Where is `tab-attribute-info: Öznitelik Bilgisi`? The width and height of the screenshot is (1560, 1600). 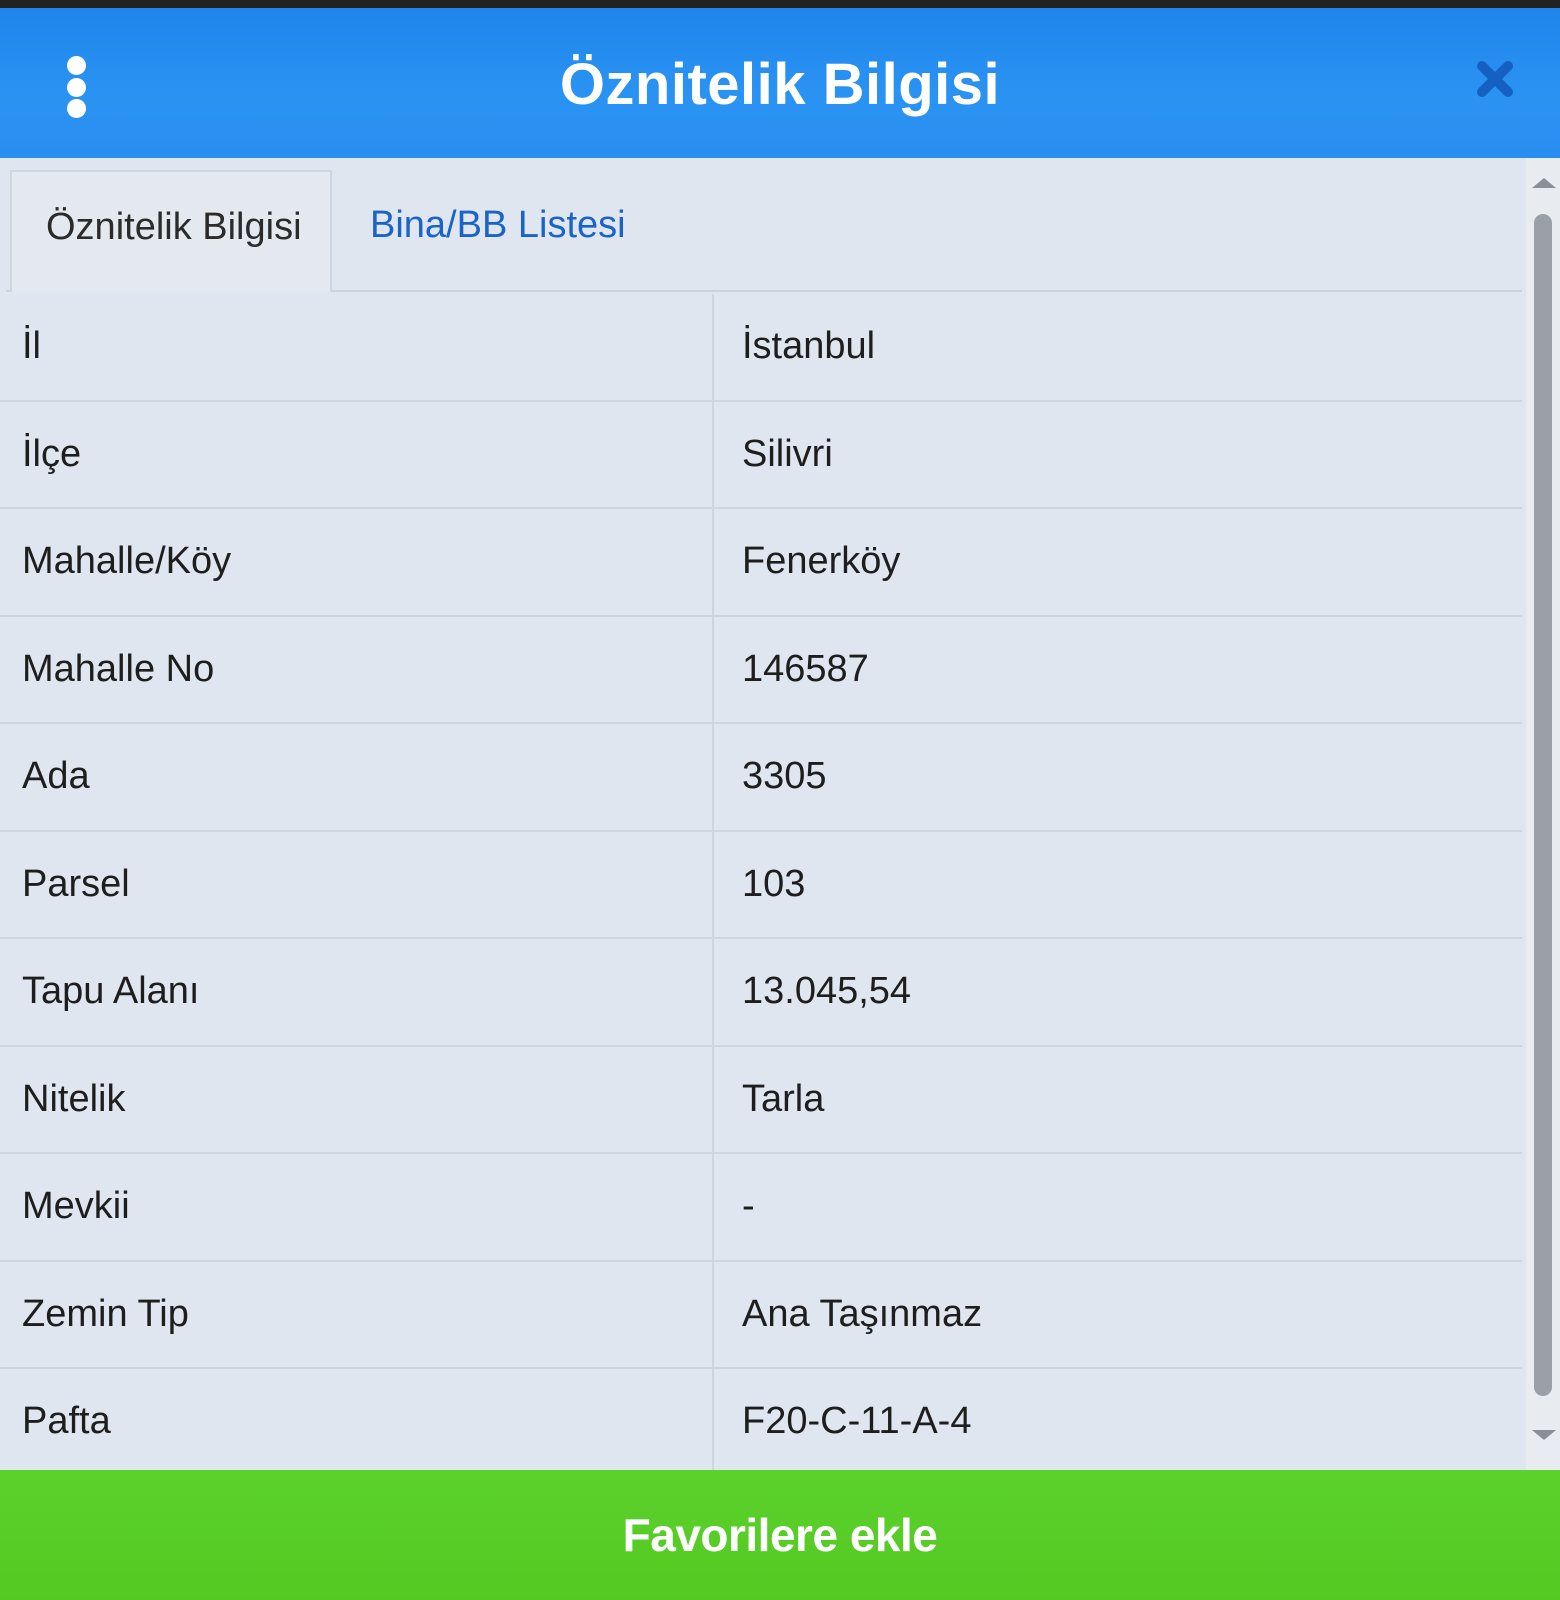 tab-attribute-info: Öznitelik Bilgisi is located at coordinates (171, 231).